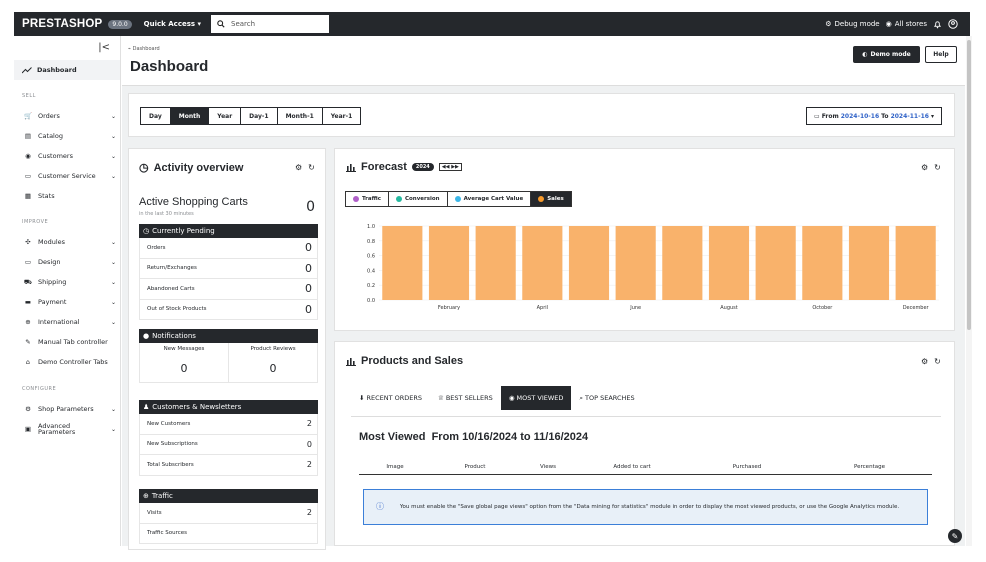  I want to click on breadcrumb: ⌁ Dashboard, so click(144, 49).